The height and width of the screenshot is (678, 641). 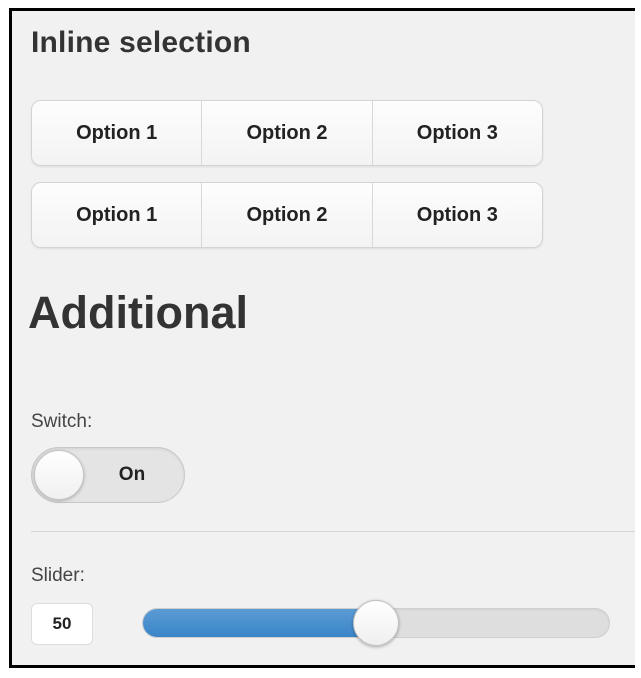 I want to click on slider-fill, so click(x=260, y=623).